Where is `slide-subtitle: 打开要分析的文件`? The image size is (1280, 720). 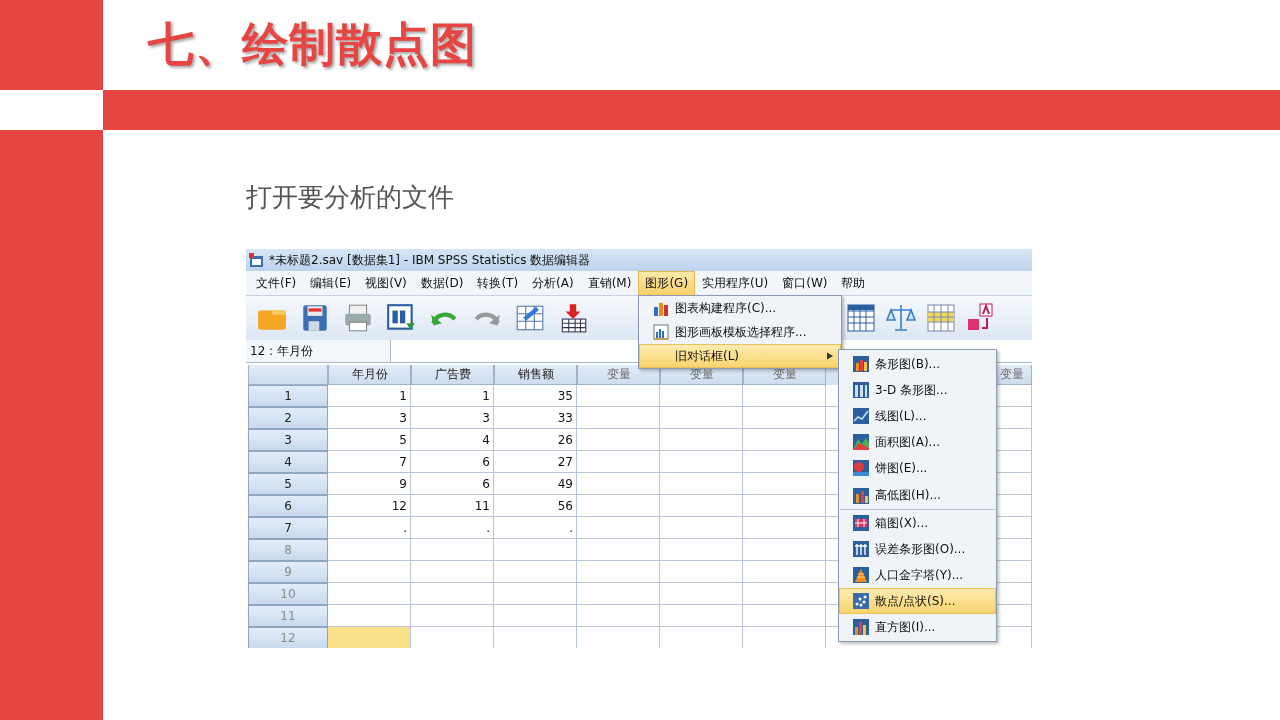 slide-subtitle: 打开要分析的文件 is located at coordinates (350, 197).